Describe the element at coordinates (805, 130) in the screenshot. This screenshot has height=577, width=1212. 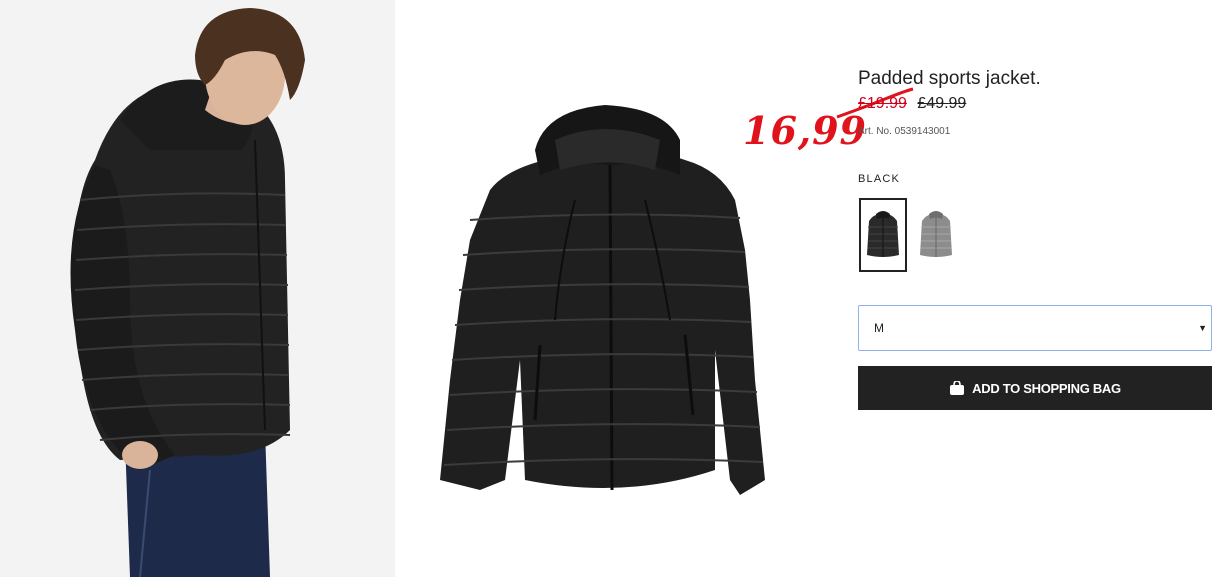
I see `handwritten-price-annotation: 16,99` at that location.